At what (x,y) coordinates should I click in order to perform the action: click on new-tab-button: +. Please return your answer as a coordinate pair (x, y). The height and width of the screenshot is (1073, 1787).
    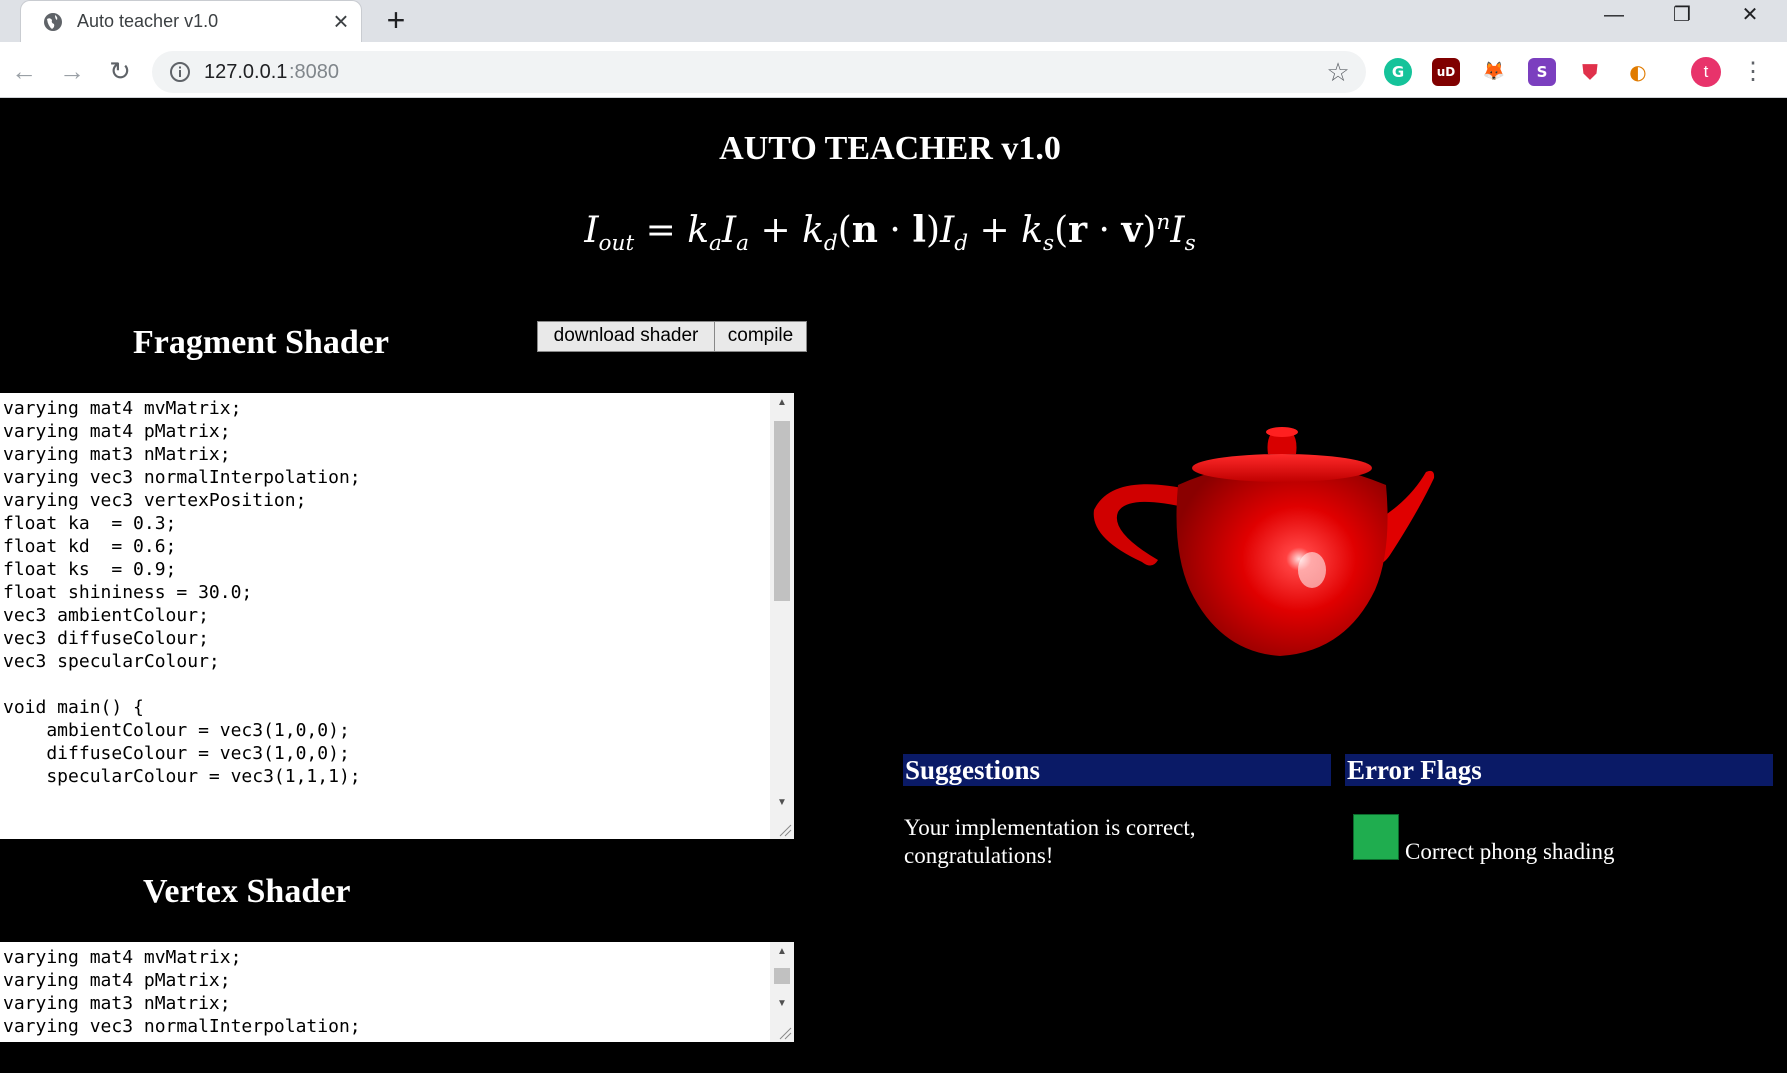
    Looking at the image, I should click on (396, 21).